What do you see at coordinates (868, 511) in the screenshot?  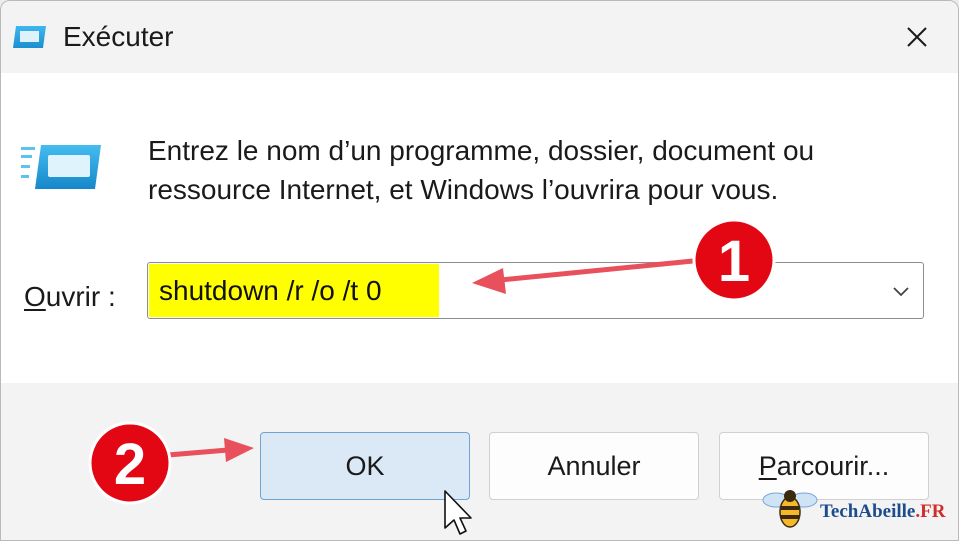 I see `watermark-brand: TechAbeille` at bounding box center [868, 511].